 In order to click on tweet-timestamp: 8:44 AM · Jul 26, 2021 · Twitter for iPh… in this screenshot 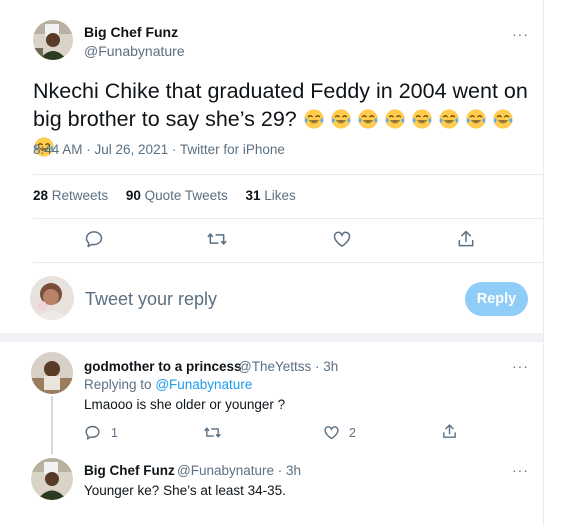, I will do `click(159, 149)`.